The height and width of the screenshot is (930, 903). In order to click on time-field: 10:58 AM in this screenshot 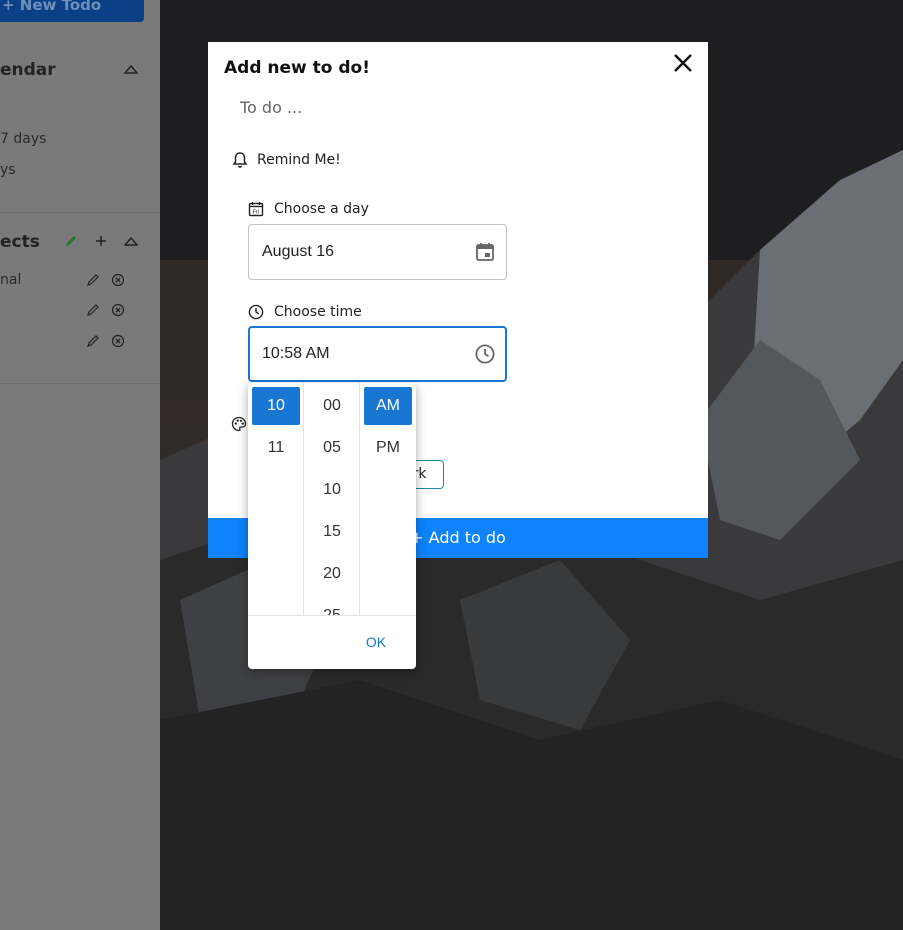, I will do `click(377, 354)`.